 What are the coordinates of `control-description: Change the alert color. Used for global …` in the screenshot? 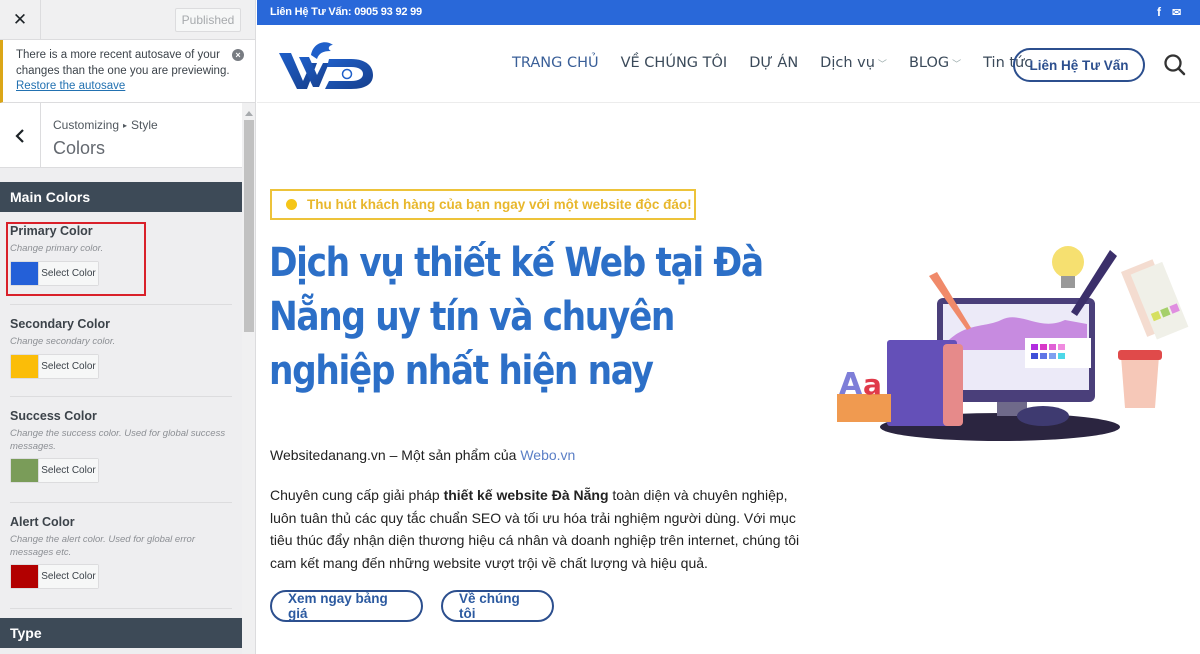 It's located at (102, 546).